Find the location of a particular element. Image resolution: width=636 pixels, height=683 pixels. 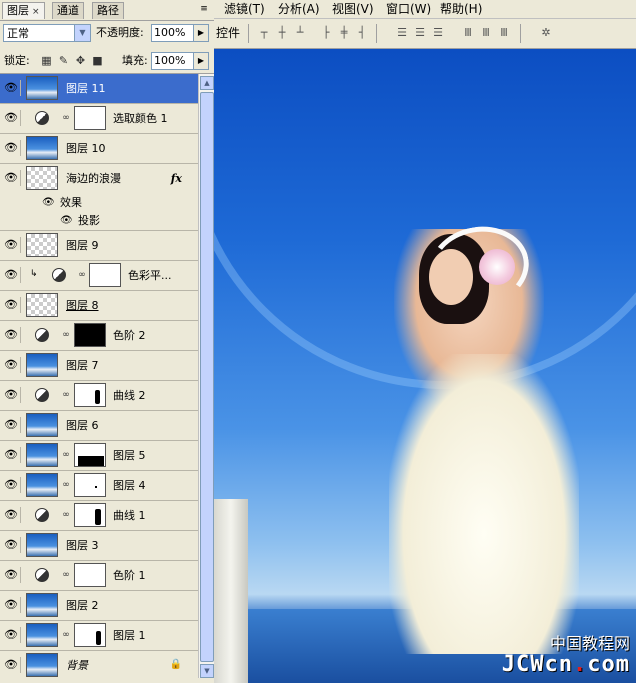

layer-row: 👁 图层 9 is located at coordinates (99, 246).